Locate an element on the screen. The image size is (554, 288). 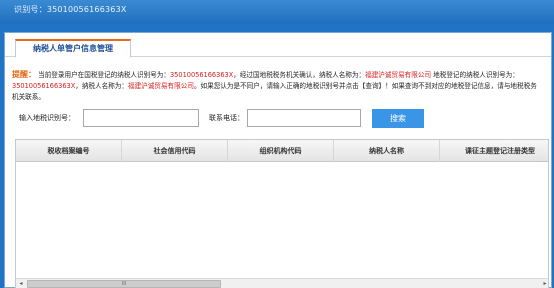
column-header-org-code: 组织机构代码 is located at coordinates (281, 151).